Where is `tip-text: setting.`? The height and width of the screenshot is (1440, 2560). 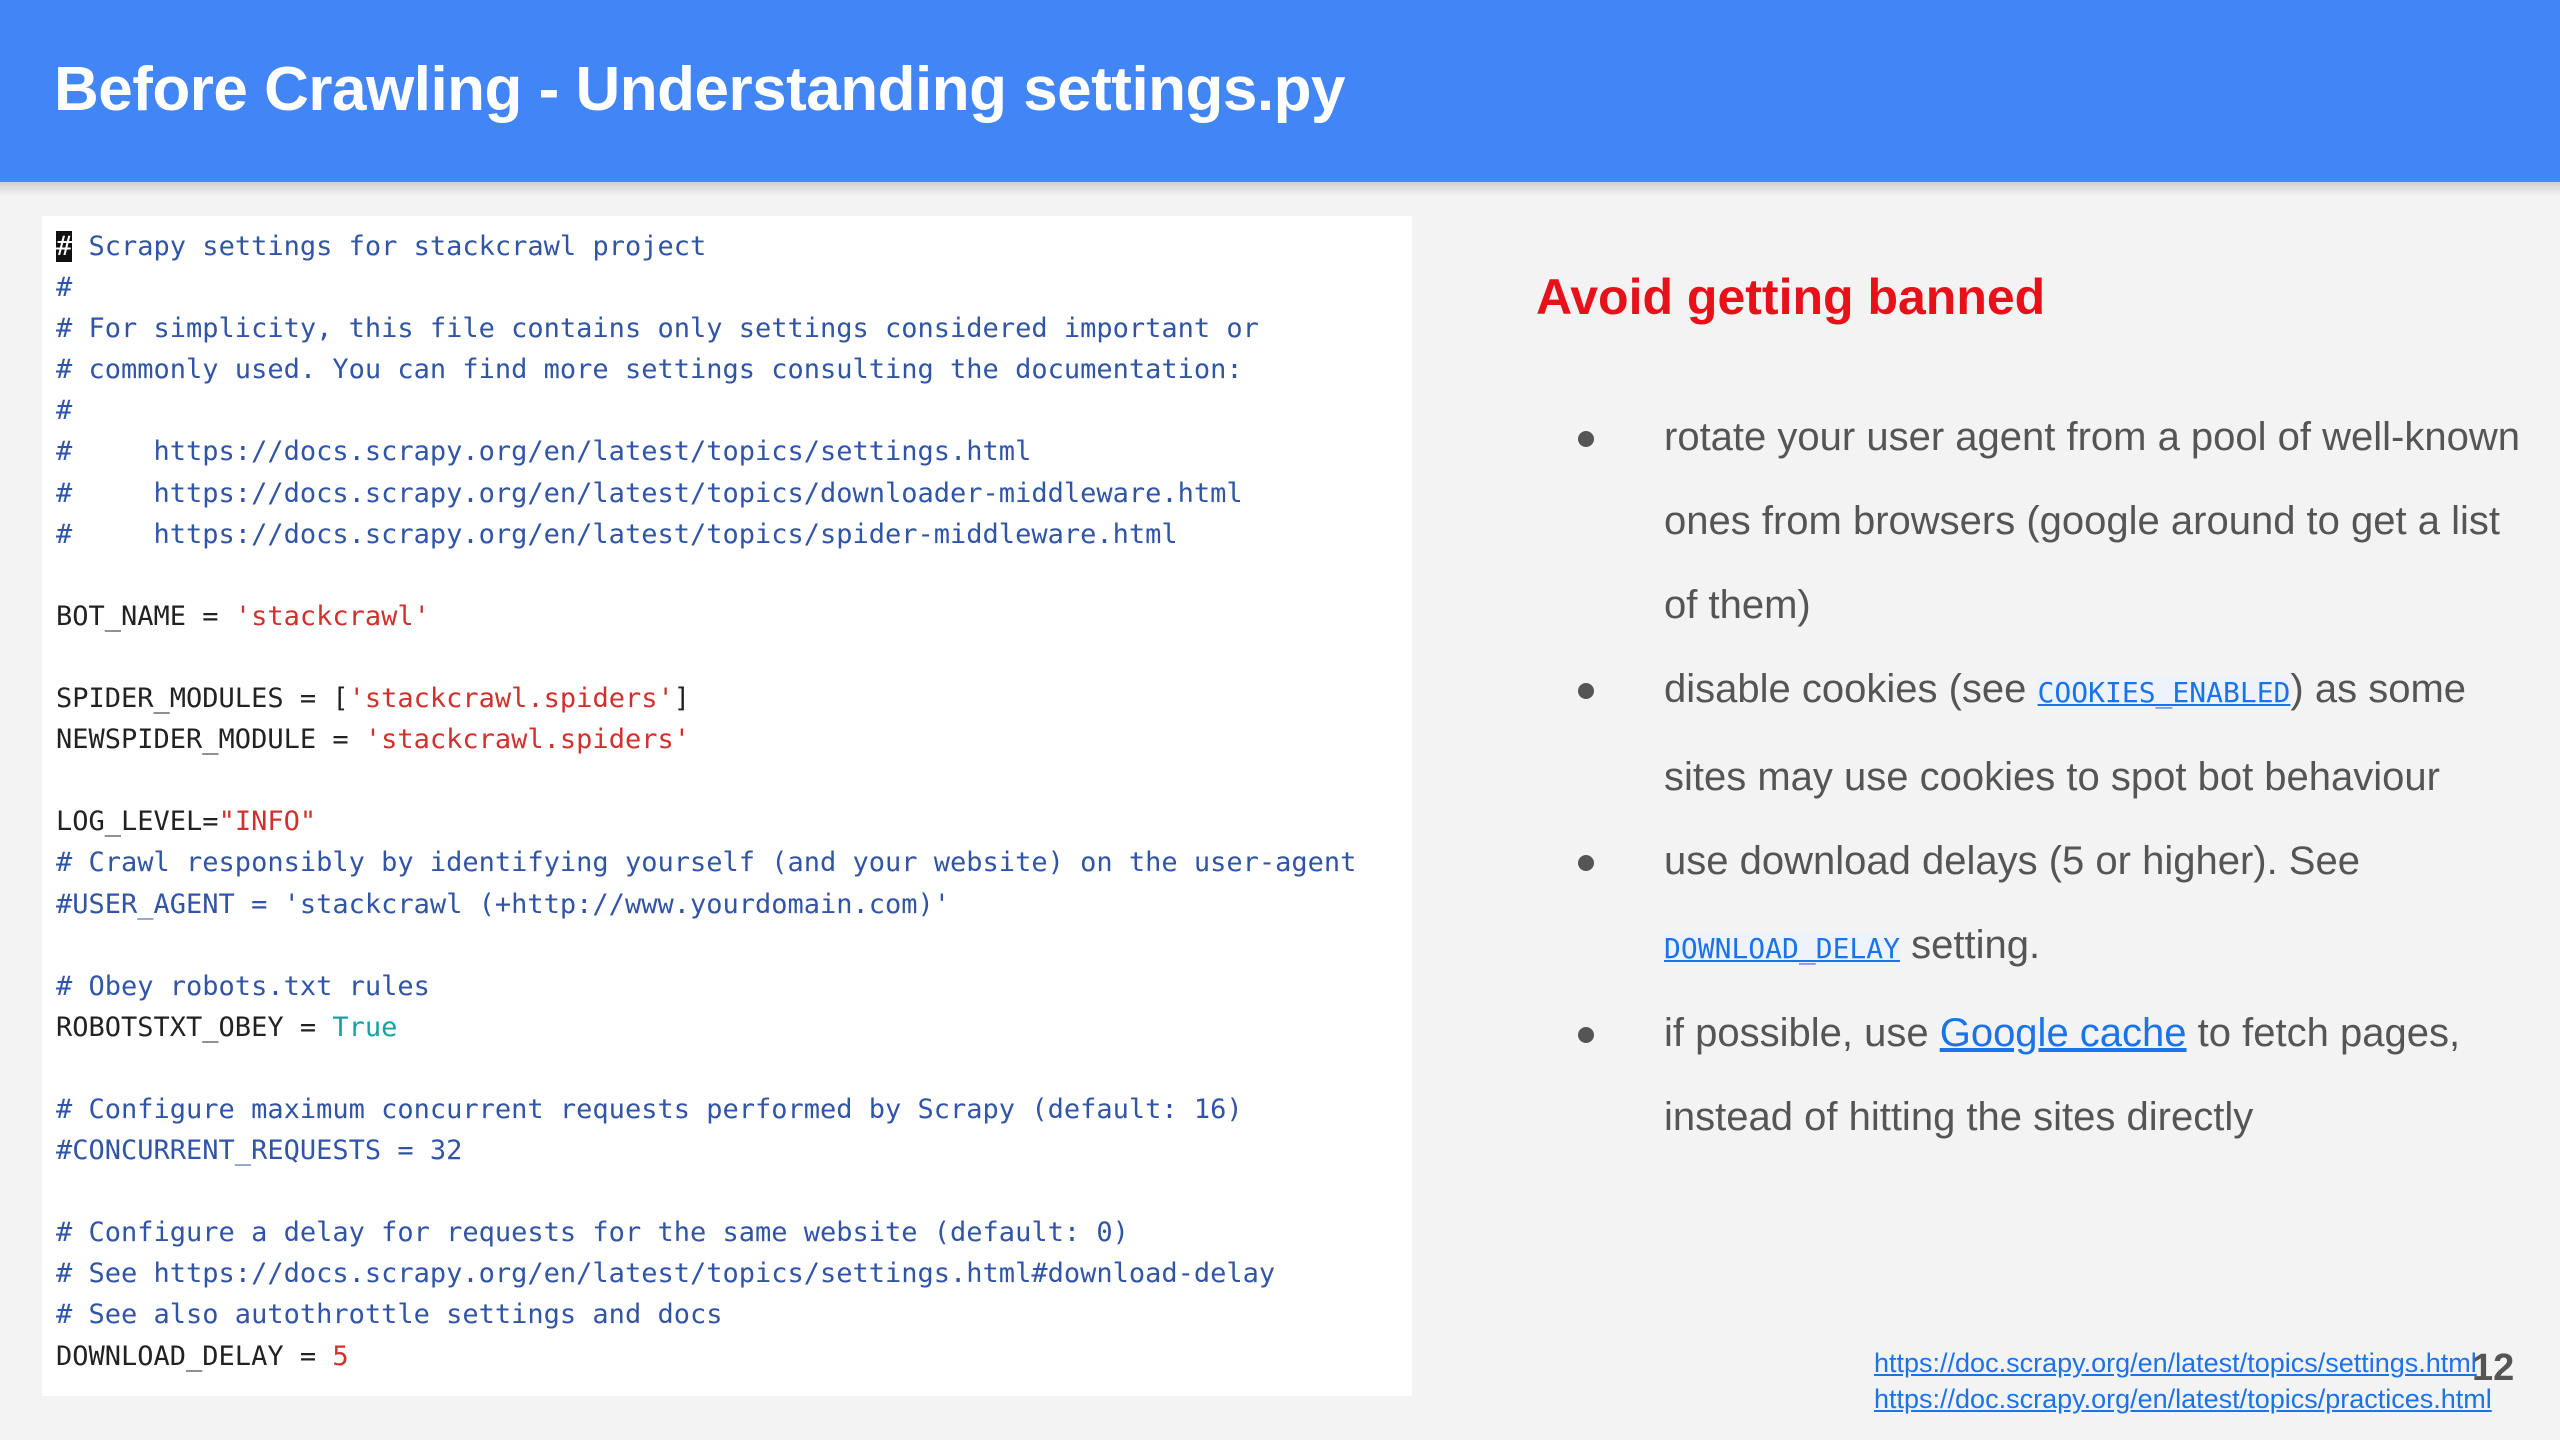 tip-text: setting. is located at coordinates (1970, 945).